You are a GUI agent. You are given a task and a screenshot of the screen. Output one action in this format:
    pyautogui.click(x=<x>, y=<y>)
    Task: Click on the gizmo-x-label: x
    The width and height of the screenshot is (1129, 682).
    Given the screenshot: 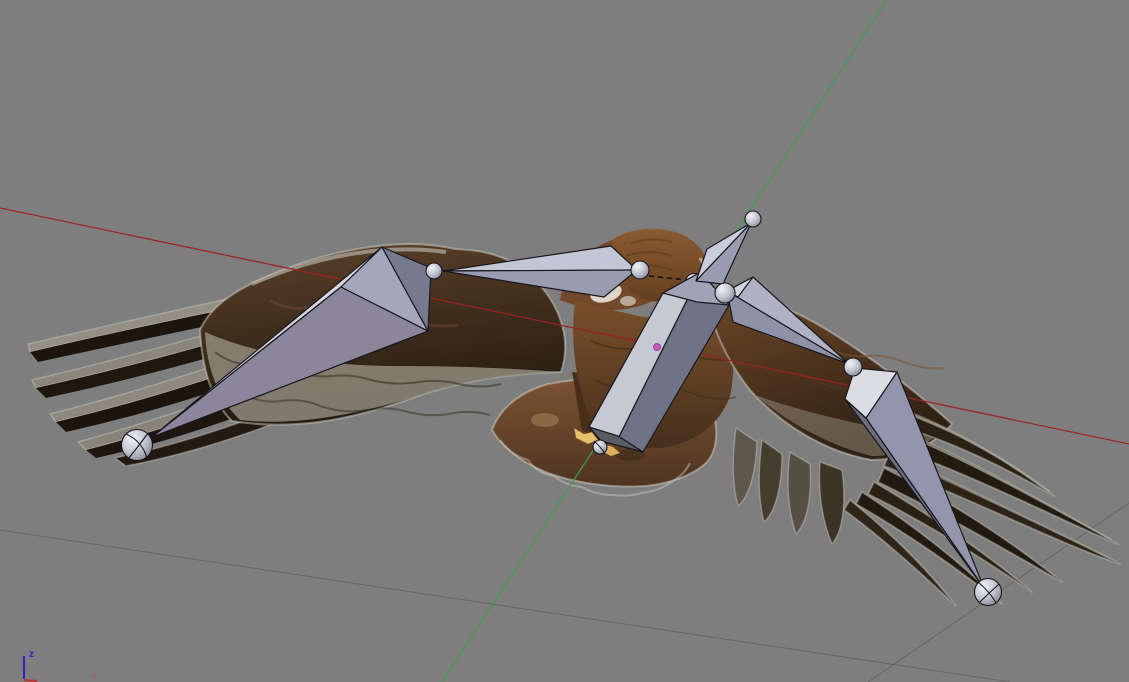 What is the action you would take?
    pyautogui.click(x=94, y=676)
    